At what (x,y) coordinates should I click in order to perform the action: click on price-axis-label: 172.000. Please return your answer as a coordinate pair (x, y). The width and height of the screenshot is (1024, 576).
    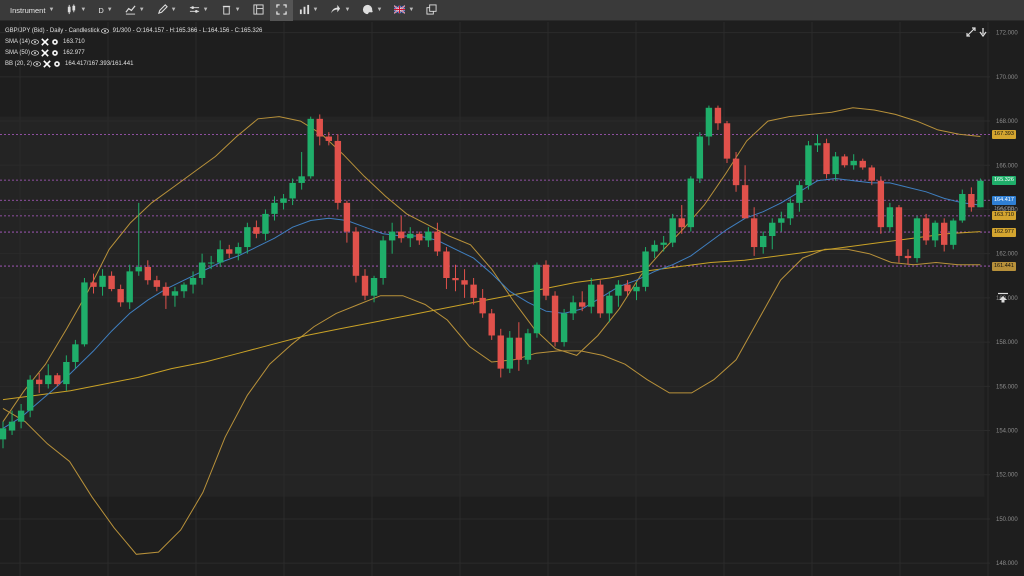
    Looking at the image, I should click on (1007, 34).